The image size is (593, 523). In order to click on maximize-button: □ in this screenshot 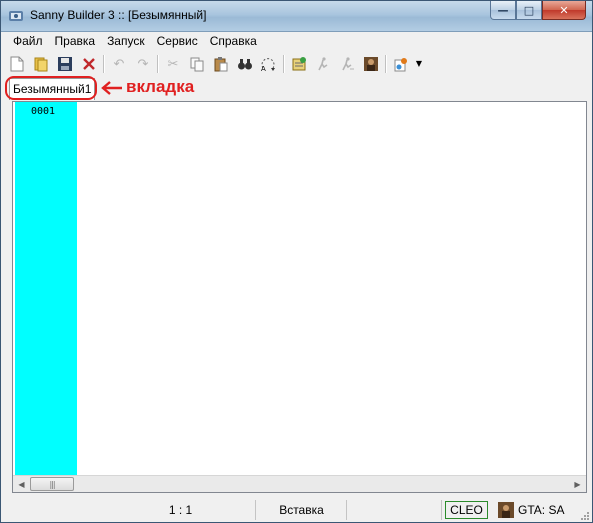, I will do `click(529, 10)`.